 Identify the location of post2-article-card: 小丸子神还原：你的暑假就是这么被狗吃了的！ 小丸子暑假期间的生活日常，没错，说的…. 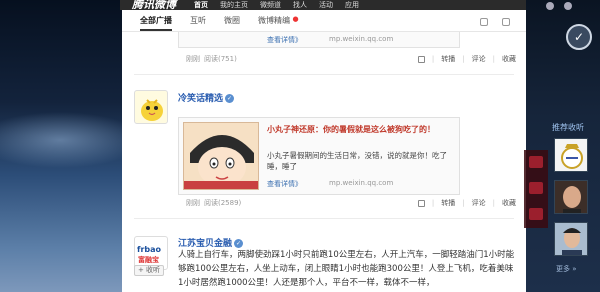
(319, 156).